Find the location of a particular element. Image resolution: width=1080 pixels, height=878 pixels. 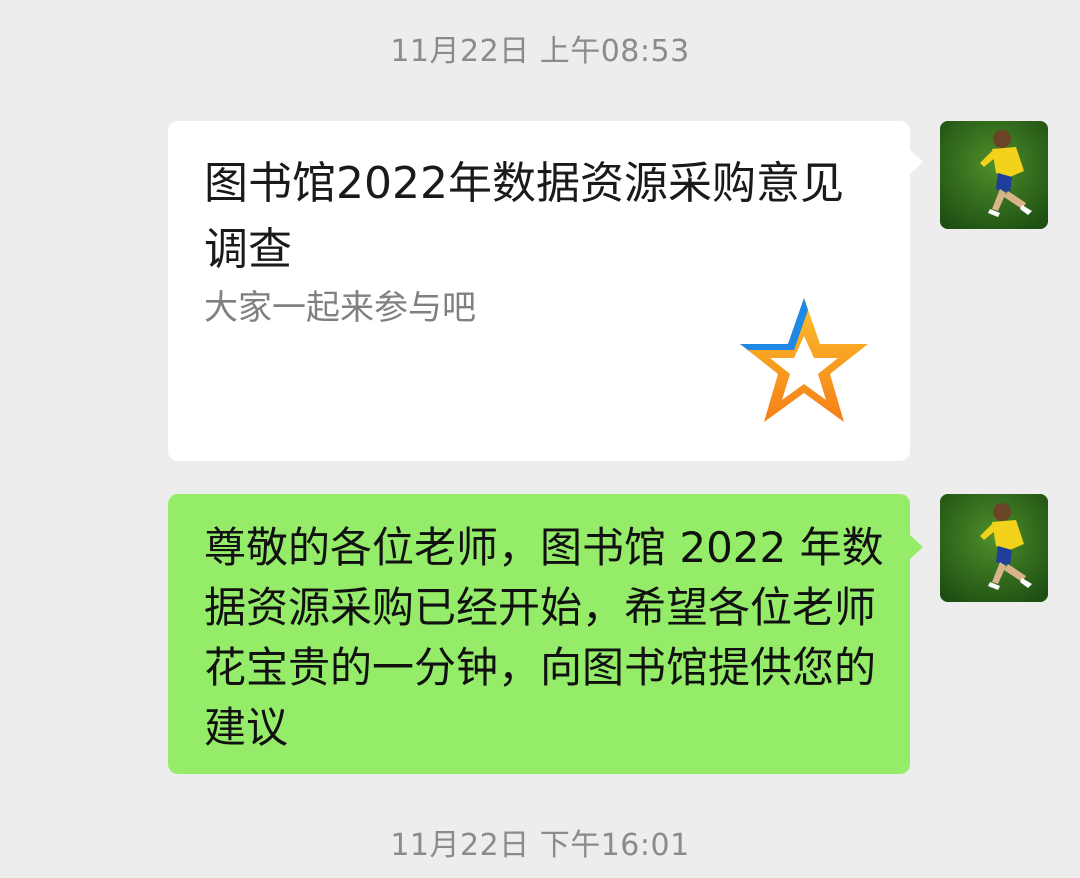

star-icon is located at coordinates (804, 362).